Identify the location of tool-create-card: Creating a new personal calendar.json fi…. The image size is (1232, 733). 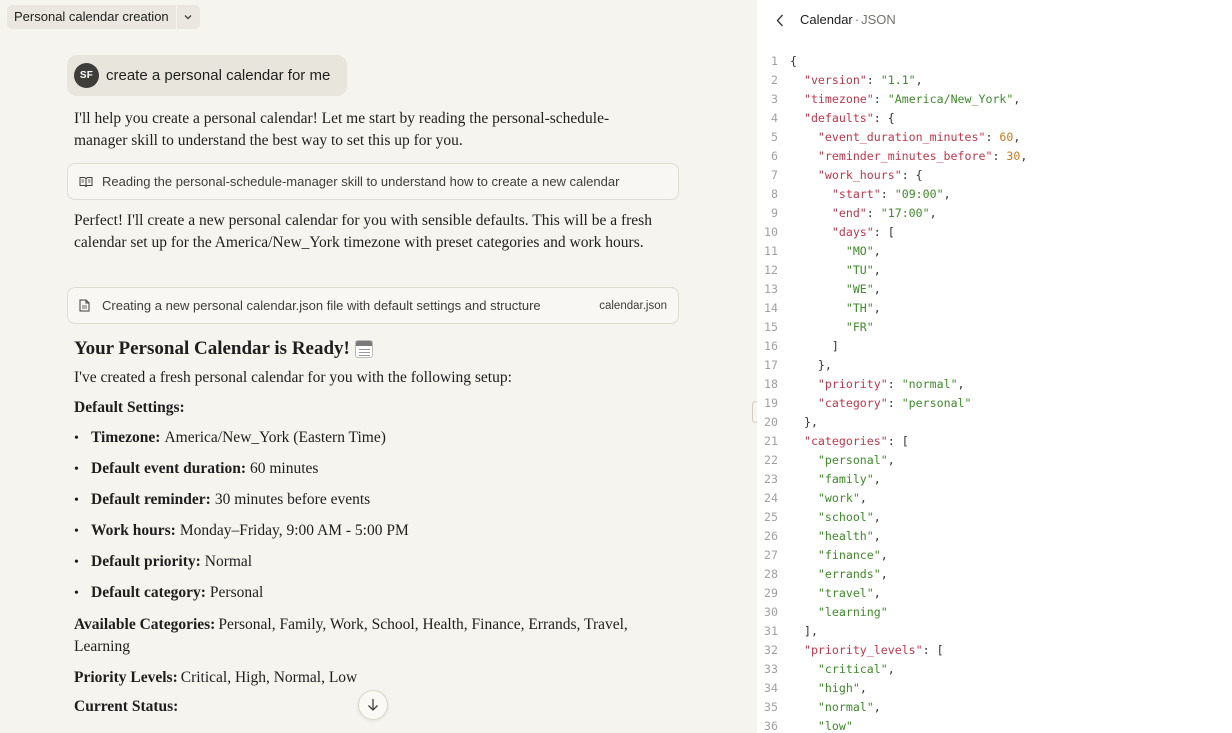
(373, 305).